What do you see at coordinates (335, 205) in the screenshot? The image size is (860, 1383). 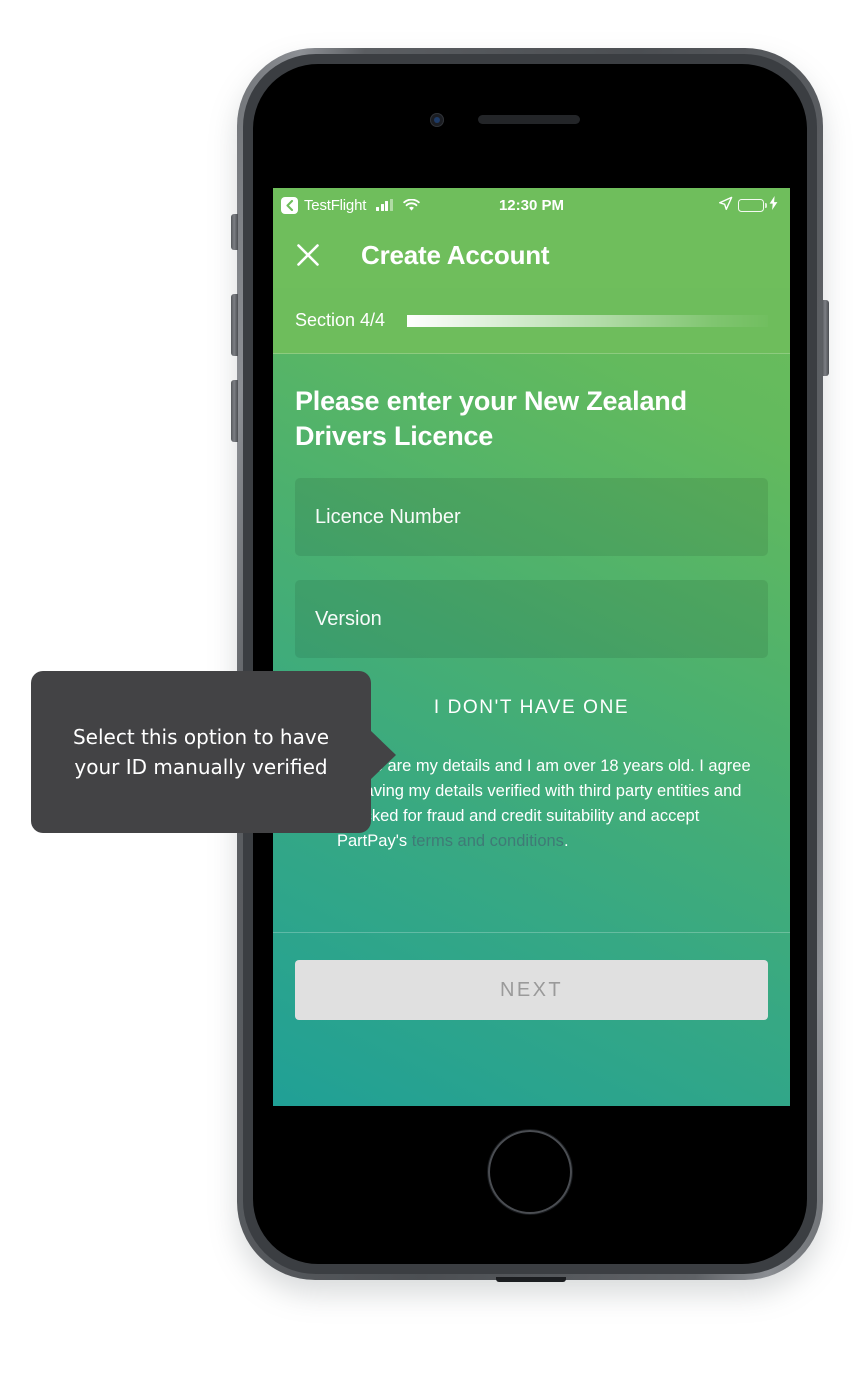 I see `status-bar-back-label: TestFlight` at bounding box center [335, 205].